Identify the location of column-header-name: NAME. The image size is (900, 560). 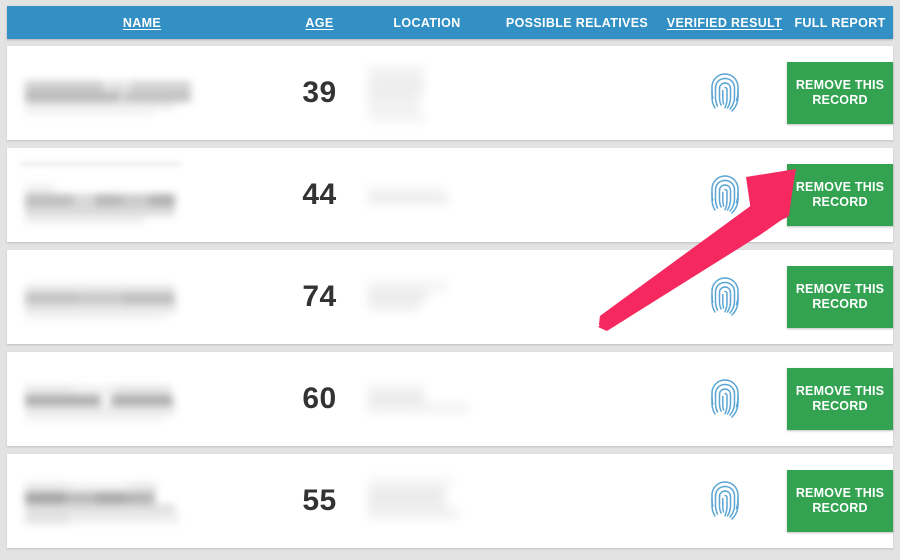
(142, 23).